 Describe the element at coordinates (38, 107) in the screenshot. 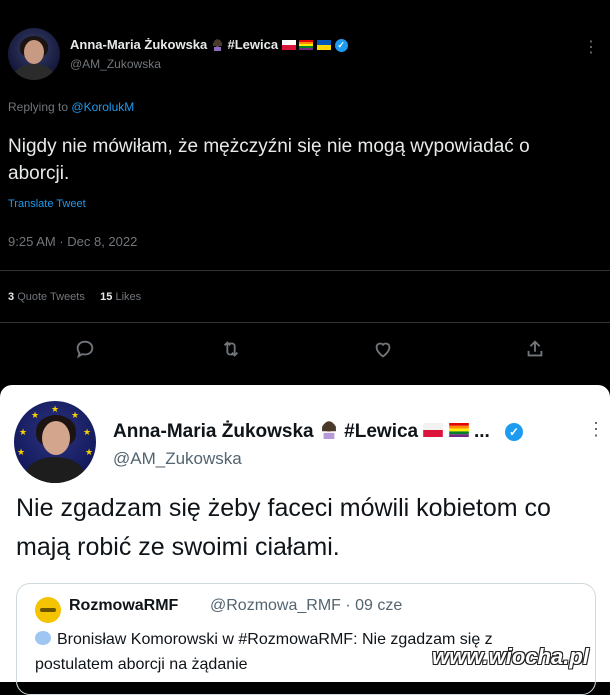

I see `replying-prefix: Replying to` at that location.